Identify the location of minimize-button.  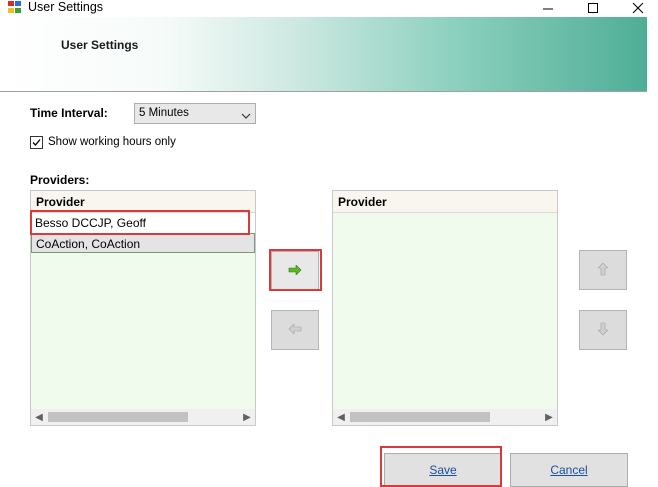
(548, 8).